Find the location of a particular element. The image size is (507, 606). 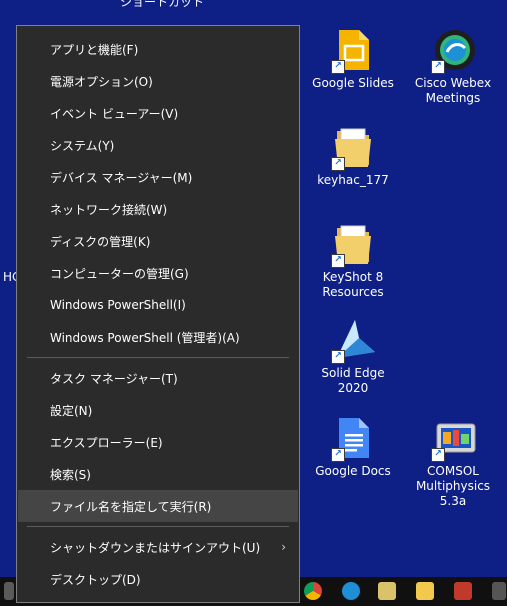

menu-item-task-manager: タスク マネージャー(T) is located at coordinates (158, 378).